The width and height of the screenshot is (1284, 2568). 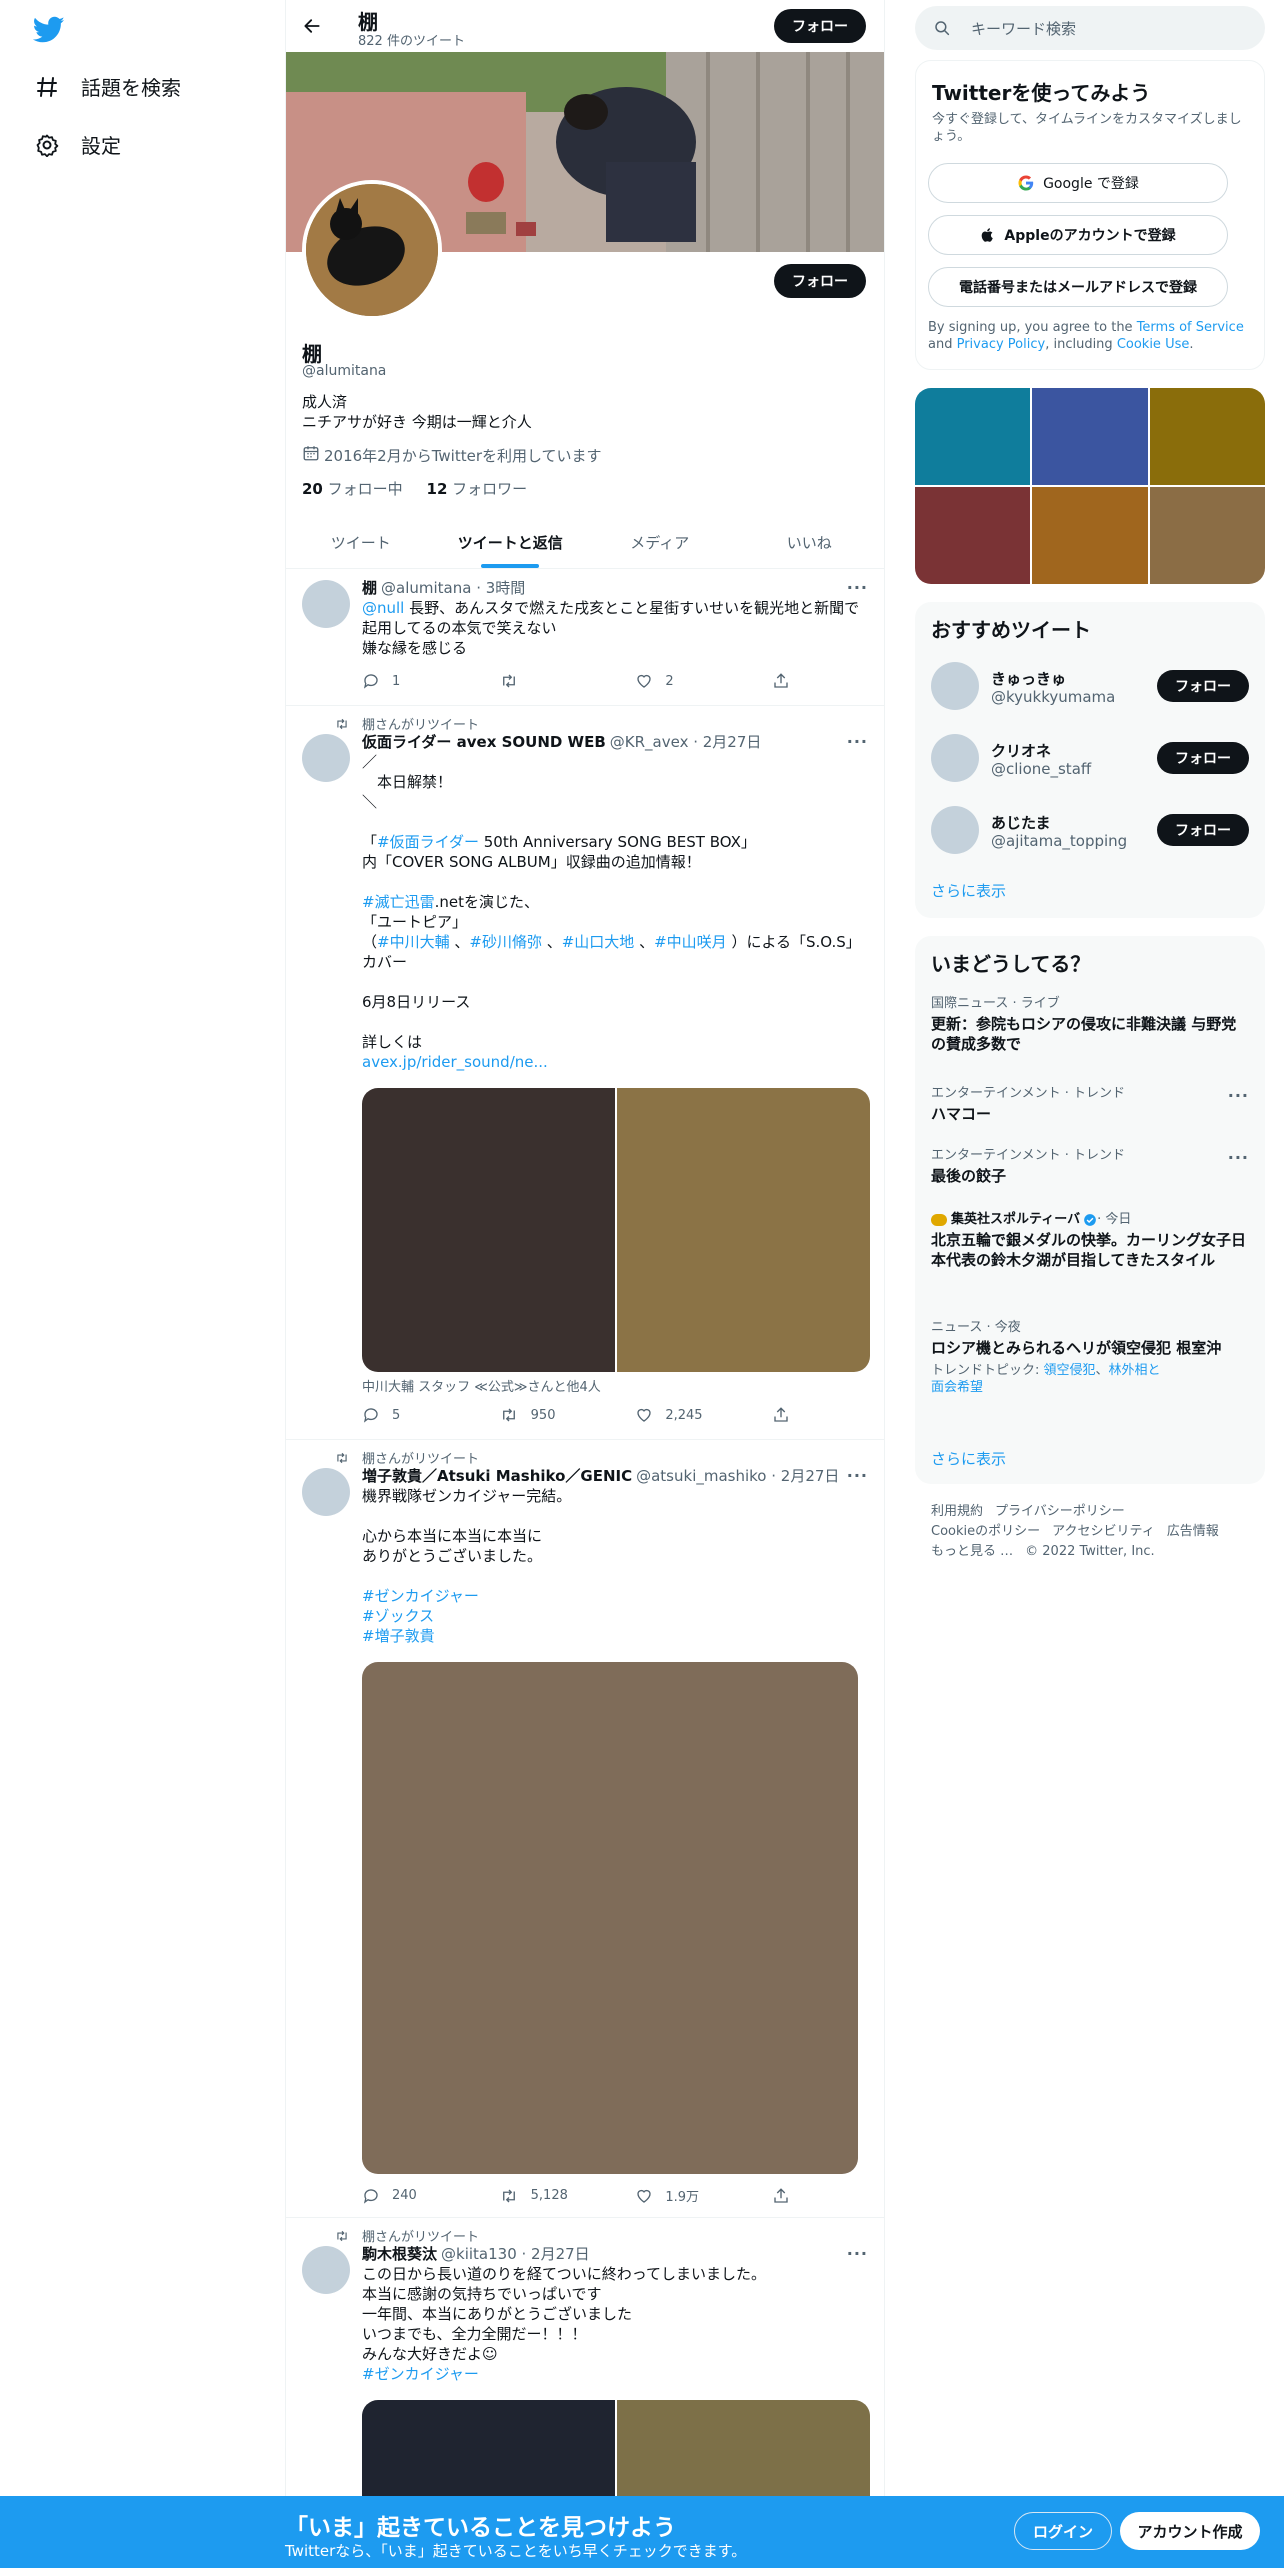 I want to click on phone-email-signup-button: 電話番号またはメールアドレスで登録, so click(x=1078, y=287).